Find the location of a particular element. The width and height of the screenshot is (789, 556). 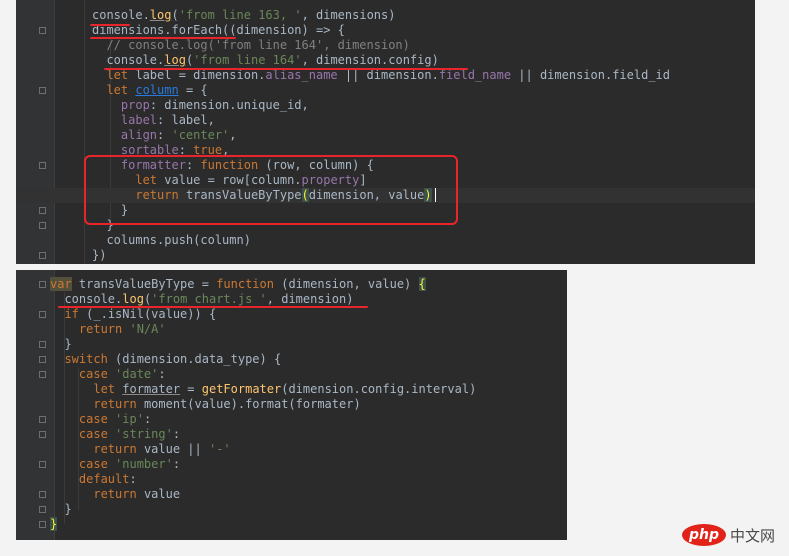

code-line: case 'ip': is located at coordinates (291, 419).